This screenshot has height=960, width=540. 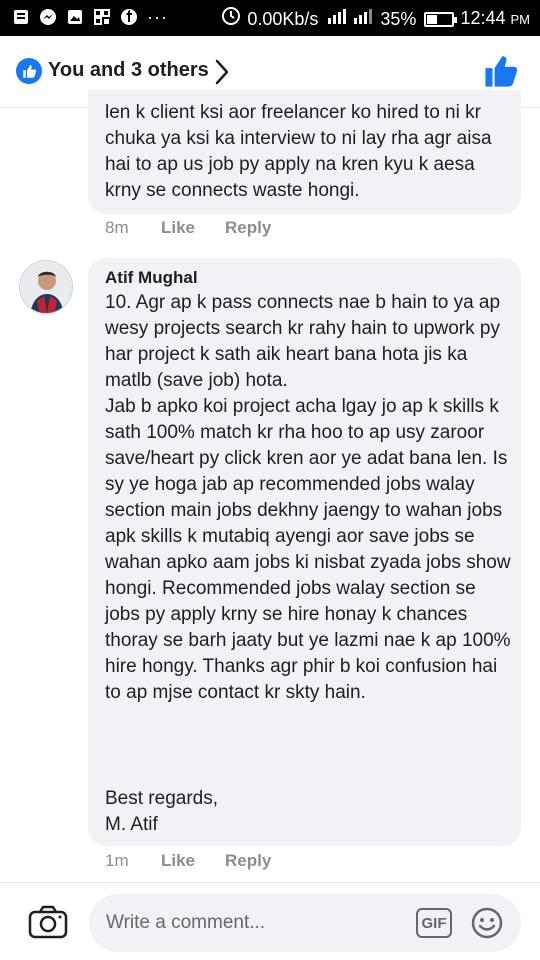 I want to click on gif-button: GIF, so click(x=434, y=923).